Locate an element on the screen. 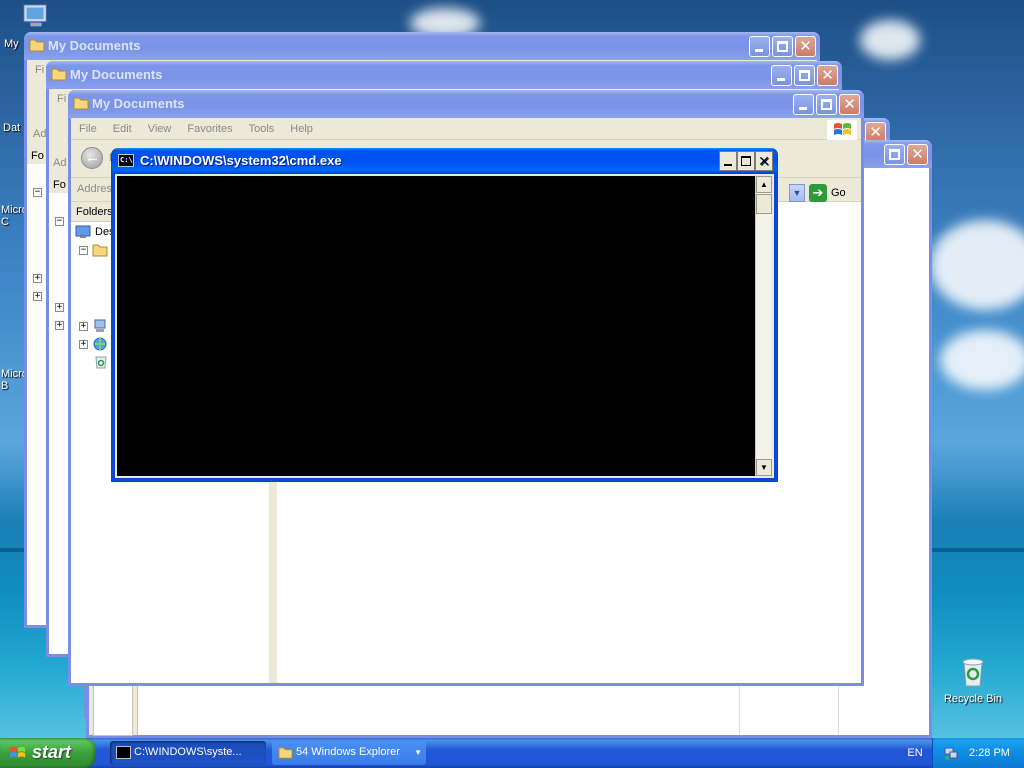  language-indicator: EN is located at coordinates (915, 753).